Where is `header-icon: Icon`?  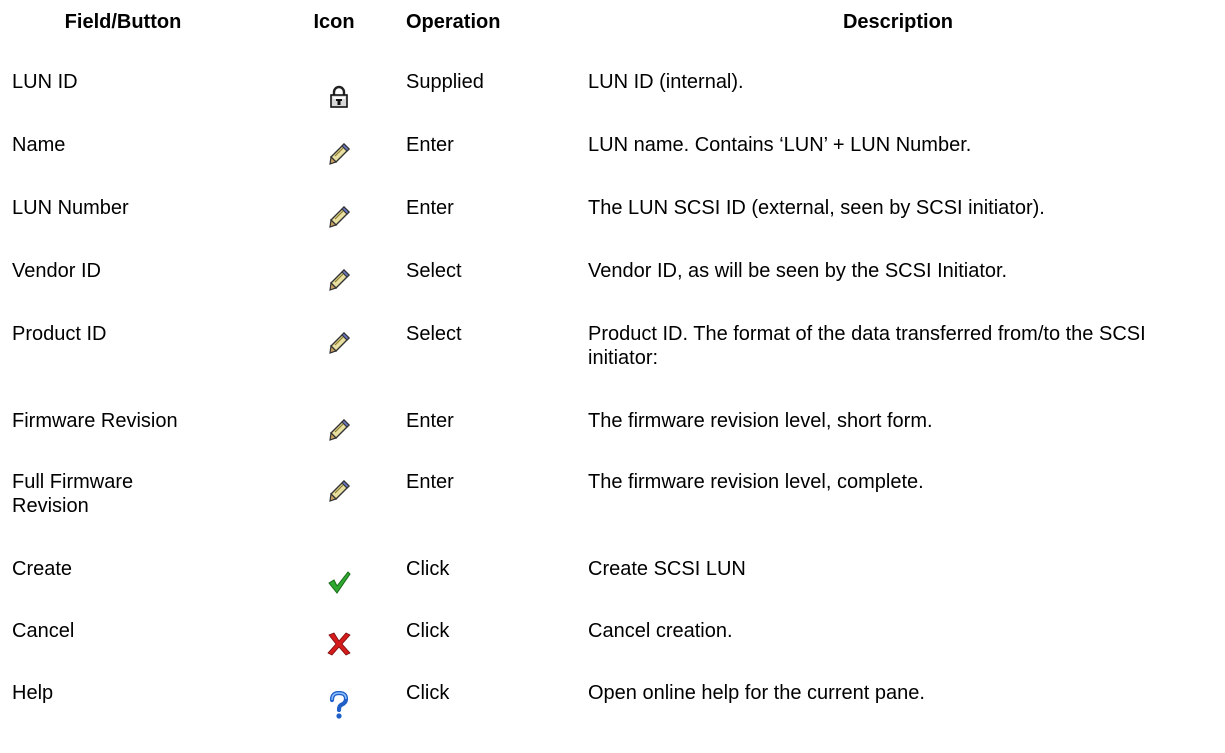 header-icon: Icon is located at coordinates (334, 22).